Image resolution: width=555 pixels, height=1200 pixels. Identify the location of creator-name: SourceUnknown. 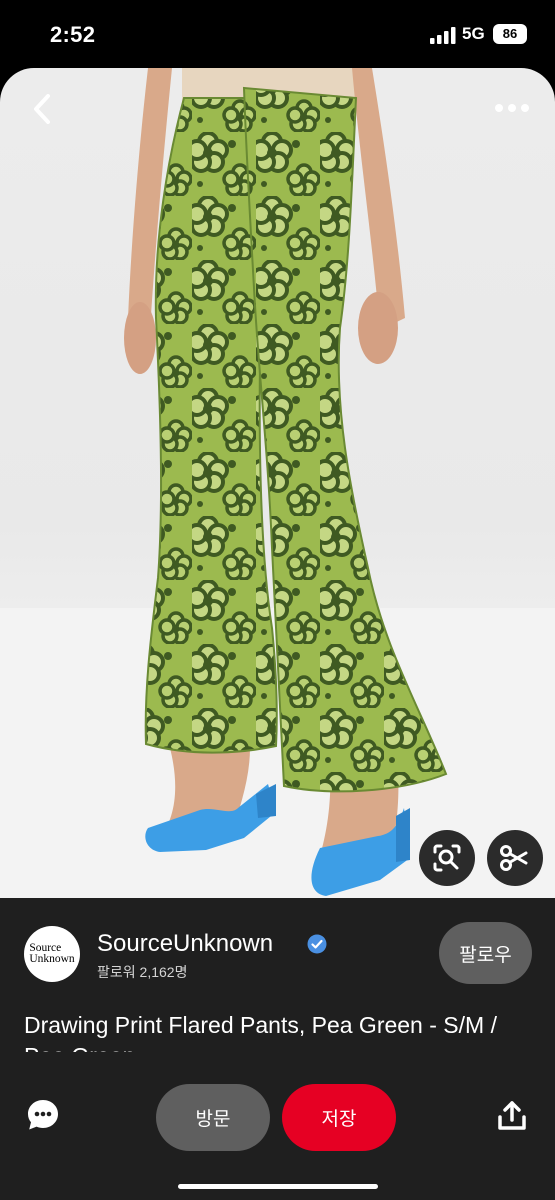
(185, 944).